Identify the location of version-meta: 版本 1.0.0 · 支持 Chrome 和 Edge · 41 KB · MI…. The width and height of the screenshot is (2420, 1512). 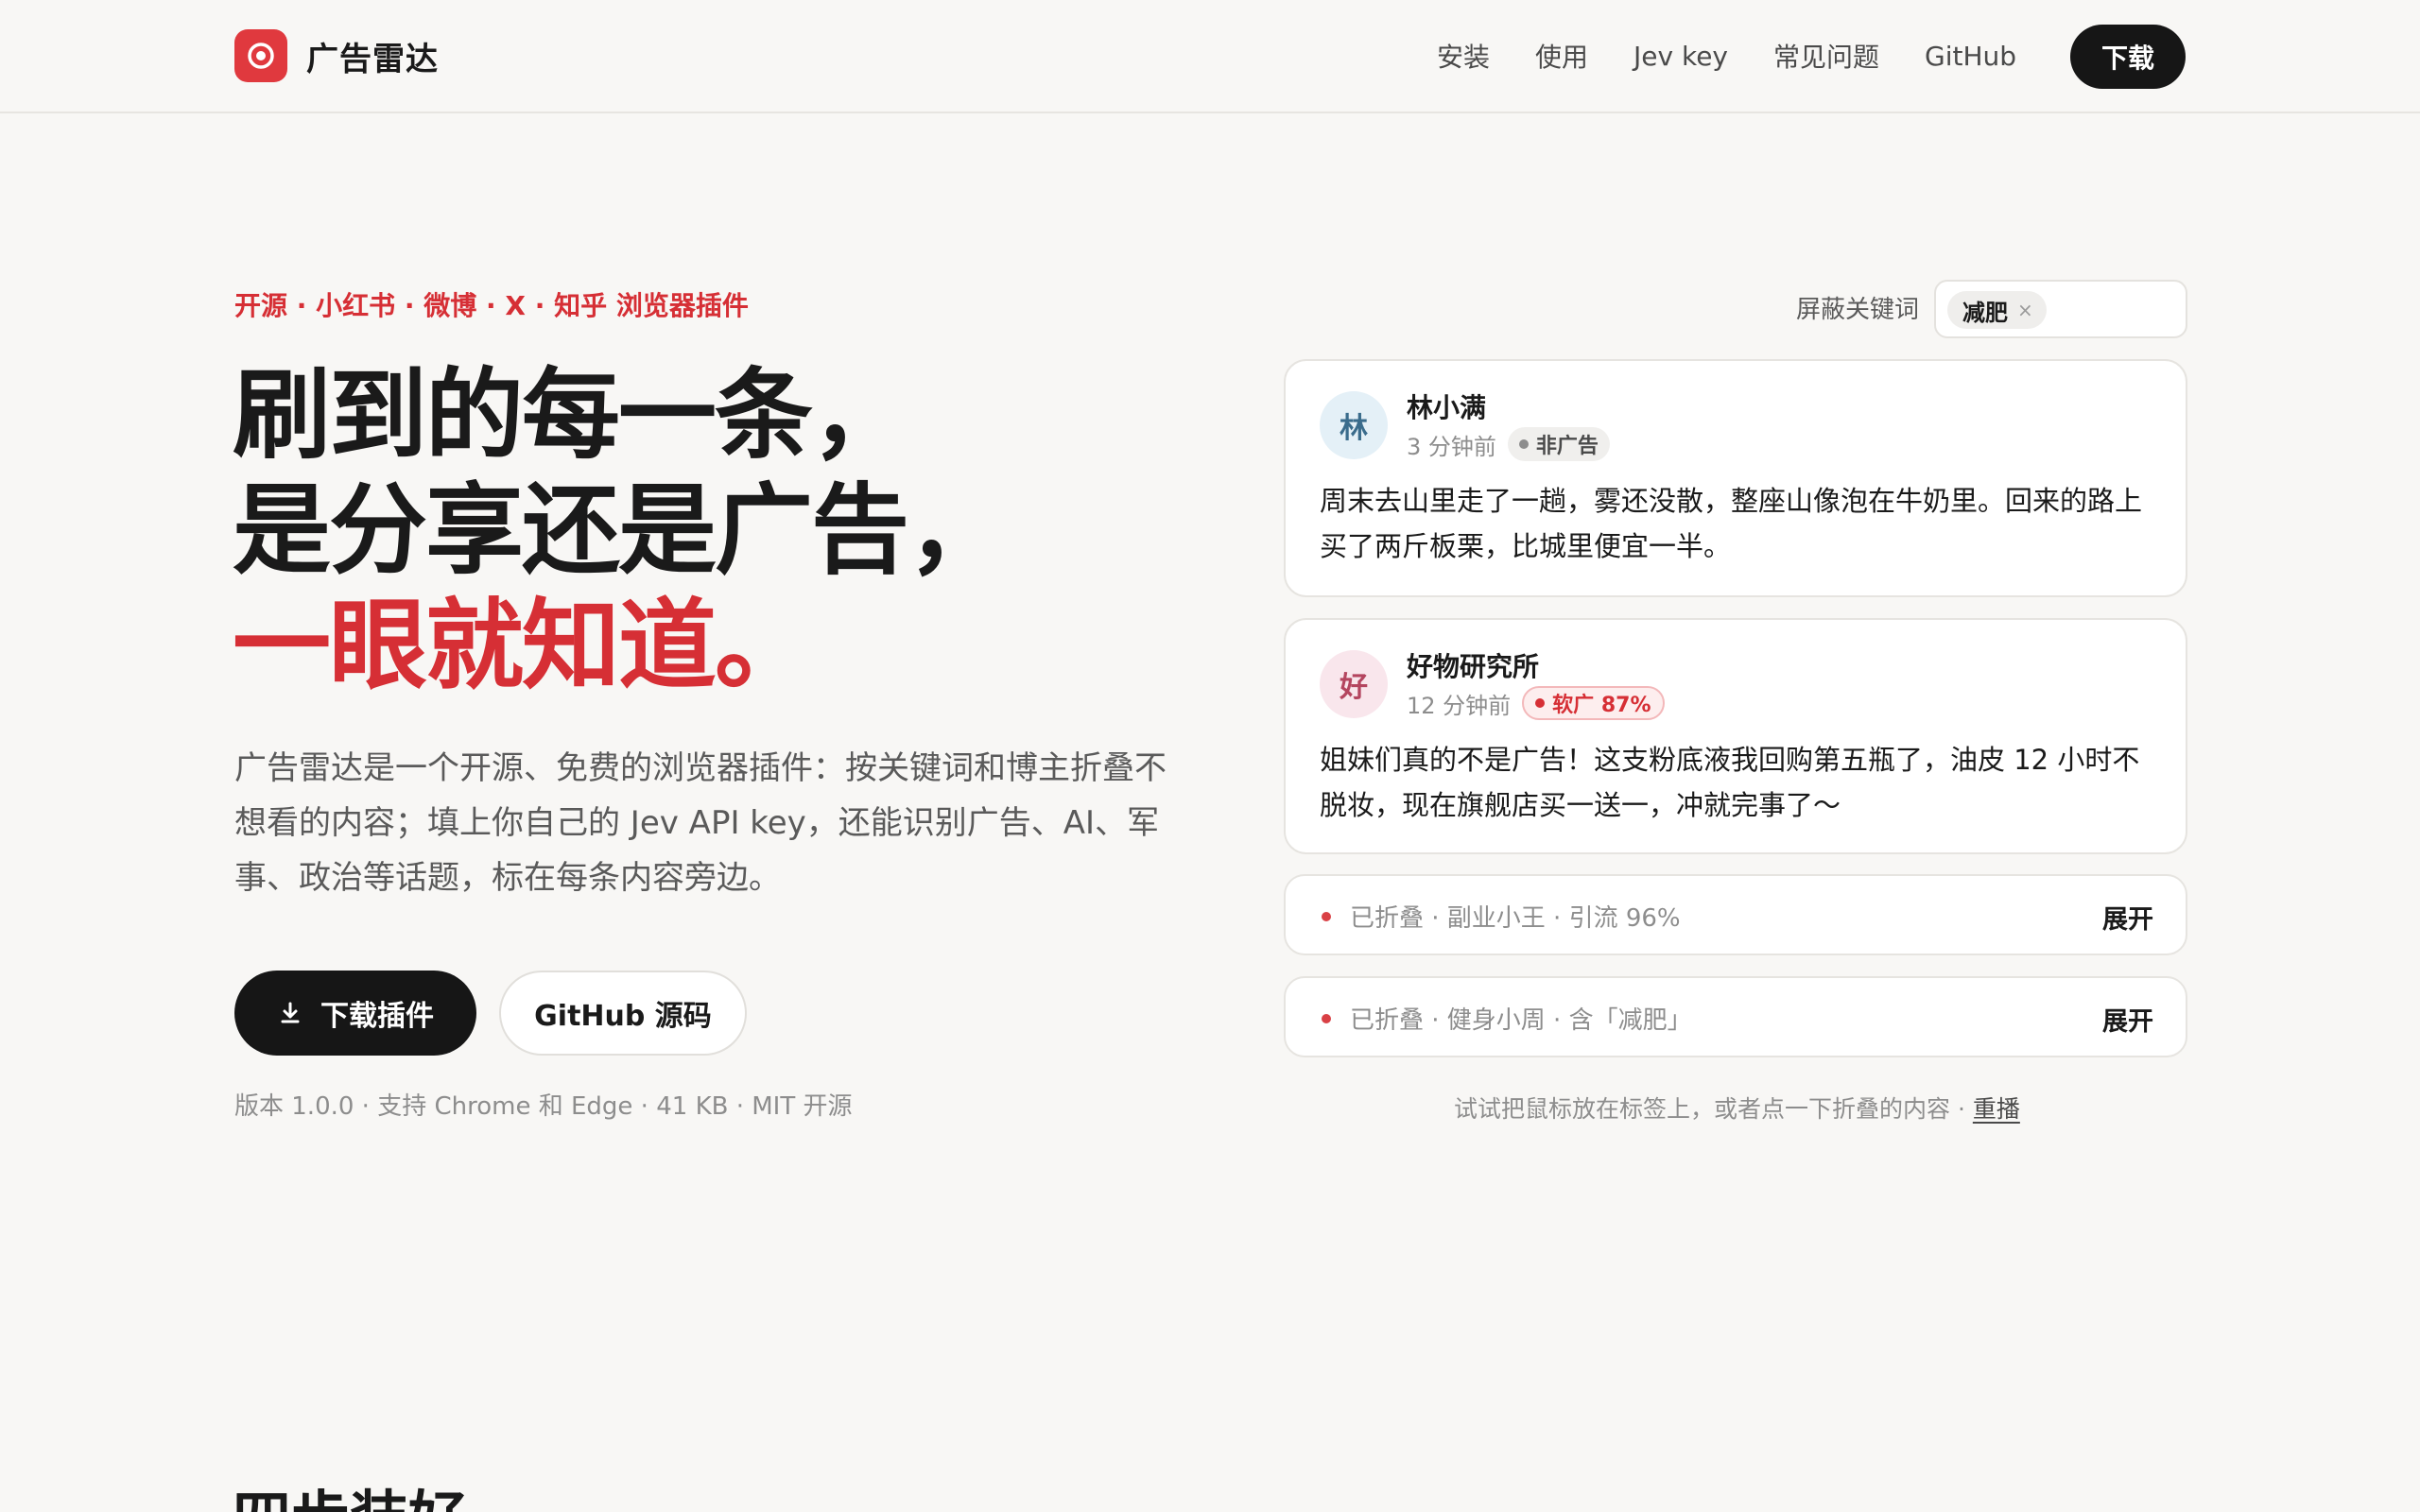
(543, 1106).